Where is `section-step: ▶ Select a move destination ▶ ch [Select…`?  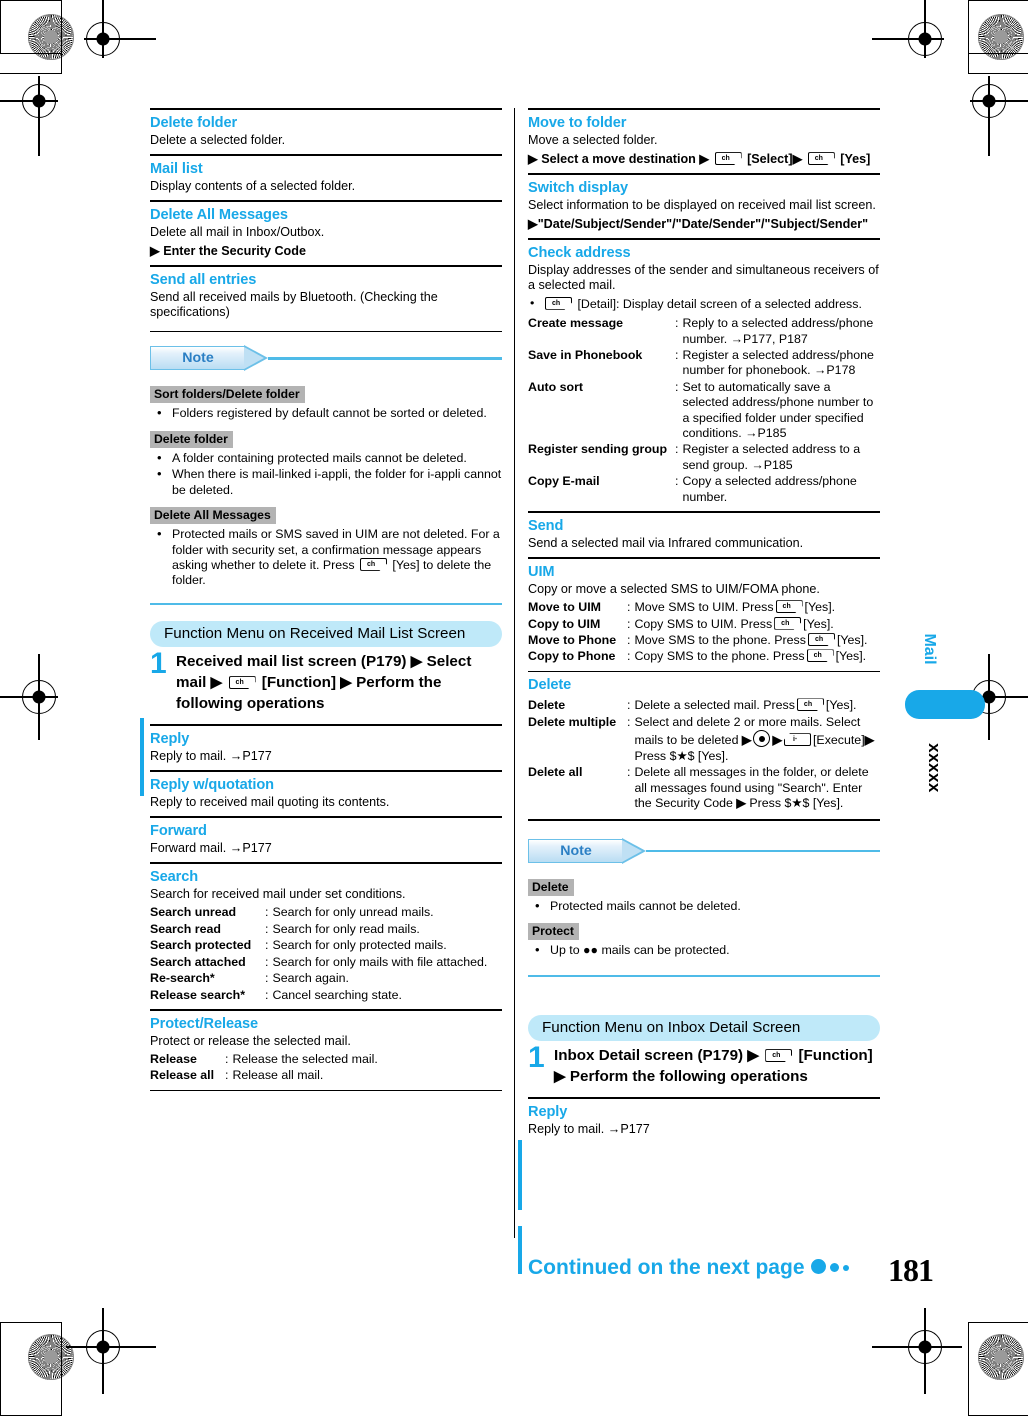
section-step: ▶ Select a move destination ▶ ch [Select… is located at coordinates (704, 159).